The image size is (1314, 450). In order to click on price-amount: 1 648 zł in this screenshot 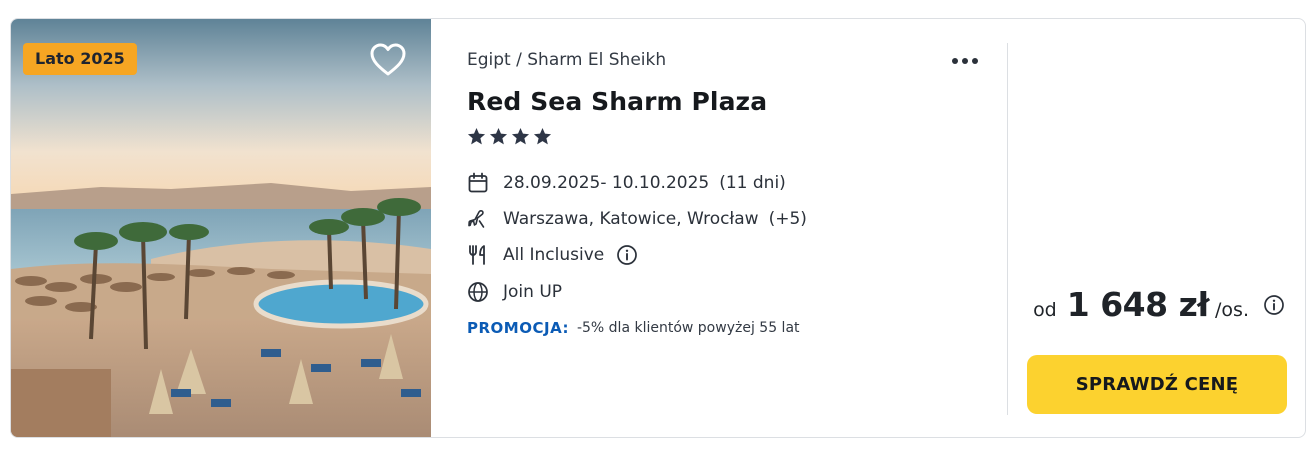, I will do `click(1138, 304)`.